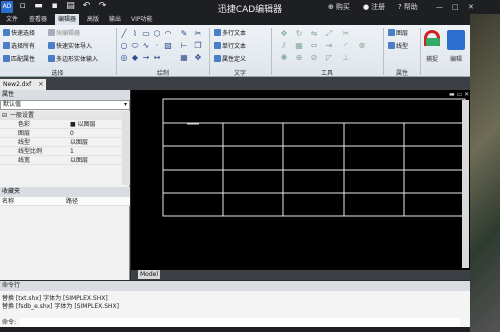 The height and width of the screenshot is (332, 500). Describe the element at coordinates (391, 45) in the screenshot. I see `linetype-icon` at that location.